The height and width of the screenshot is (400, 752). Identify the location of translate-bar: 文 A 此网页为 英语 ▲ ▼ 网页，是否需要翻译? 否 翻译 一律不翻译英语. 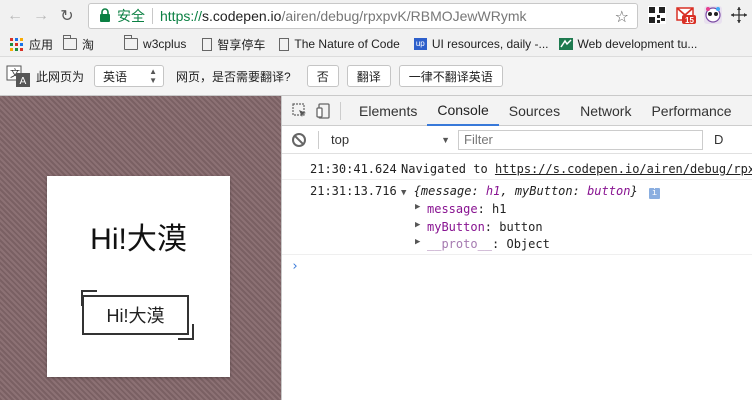
(376, 76).